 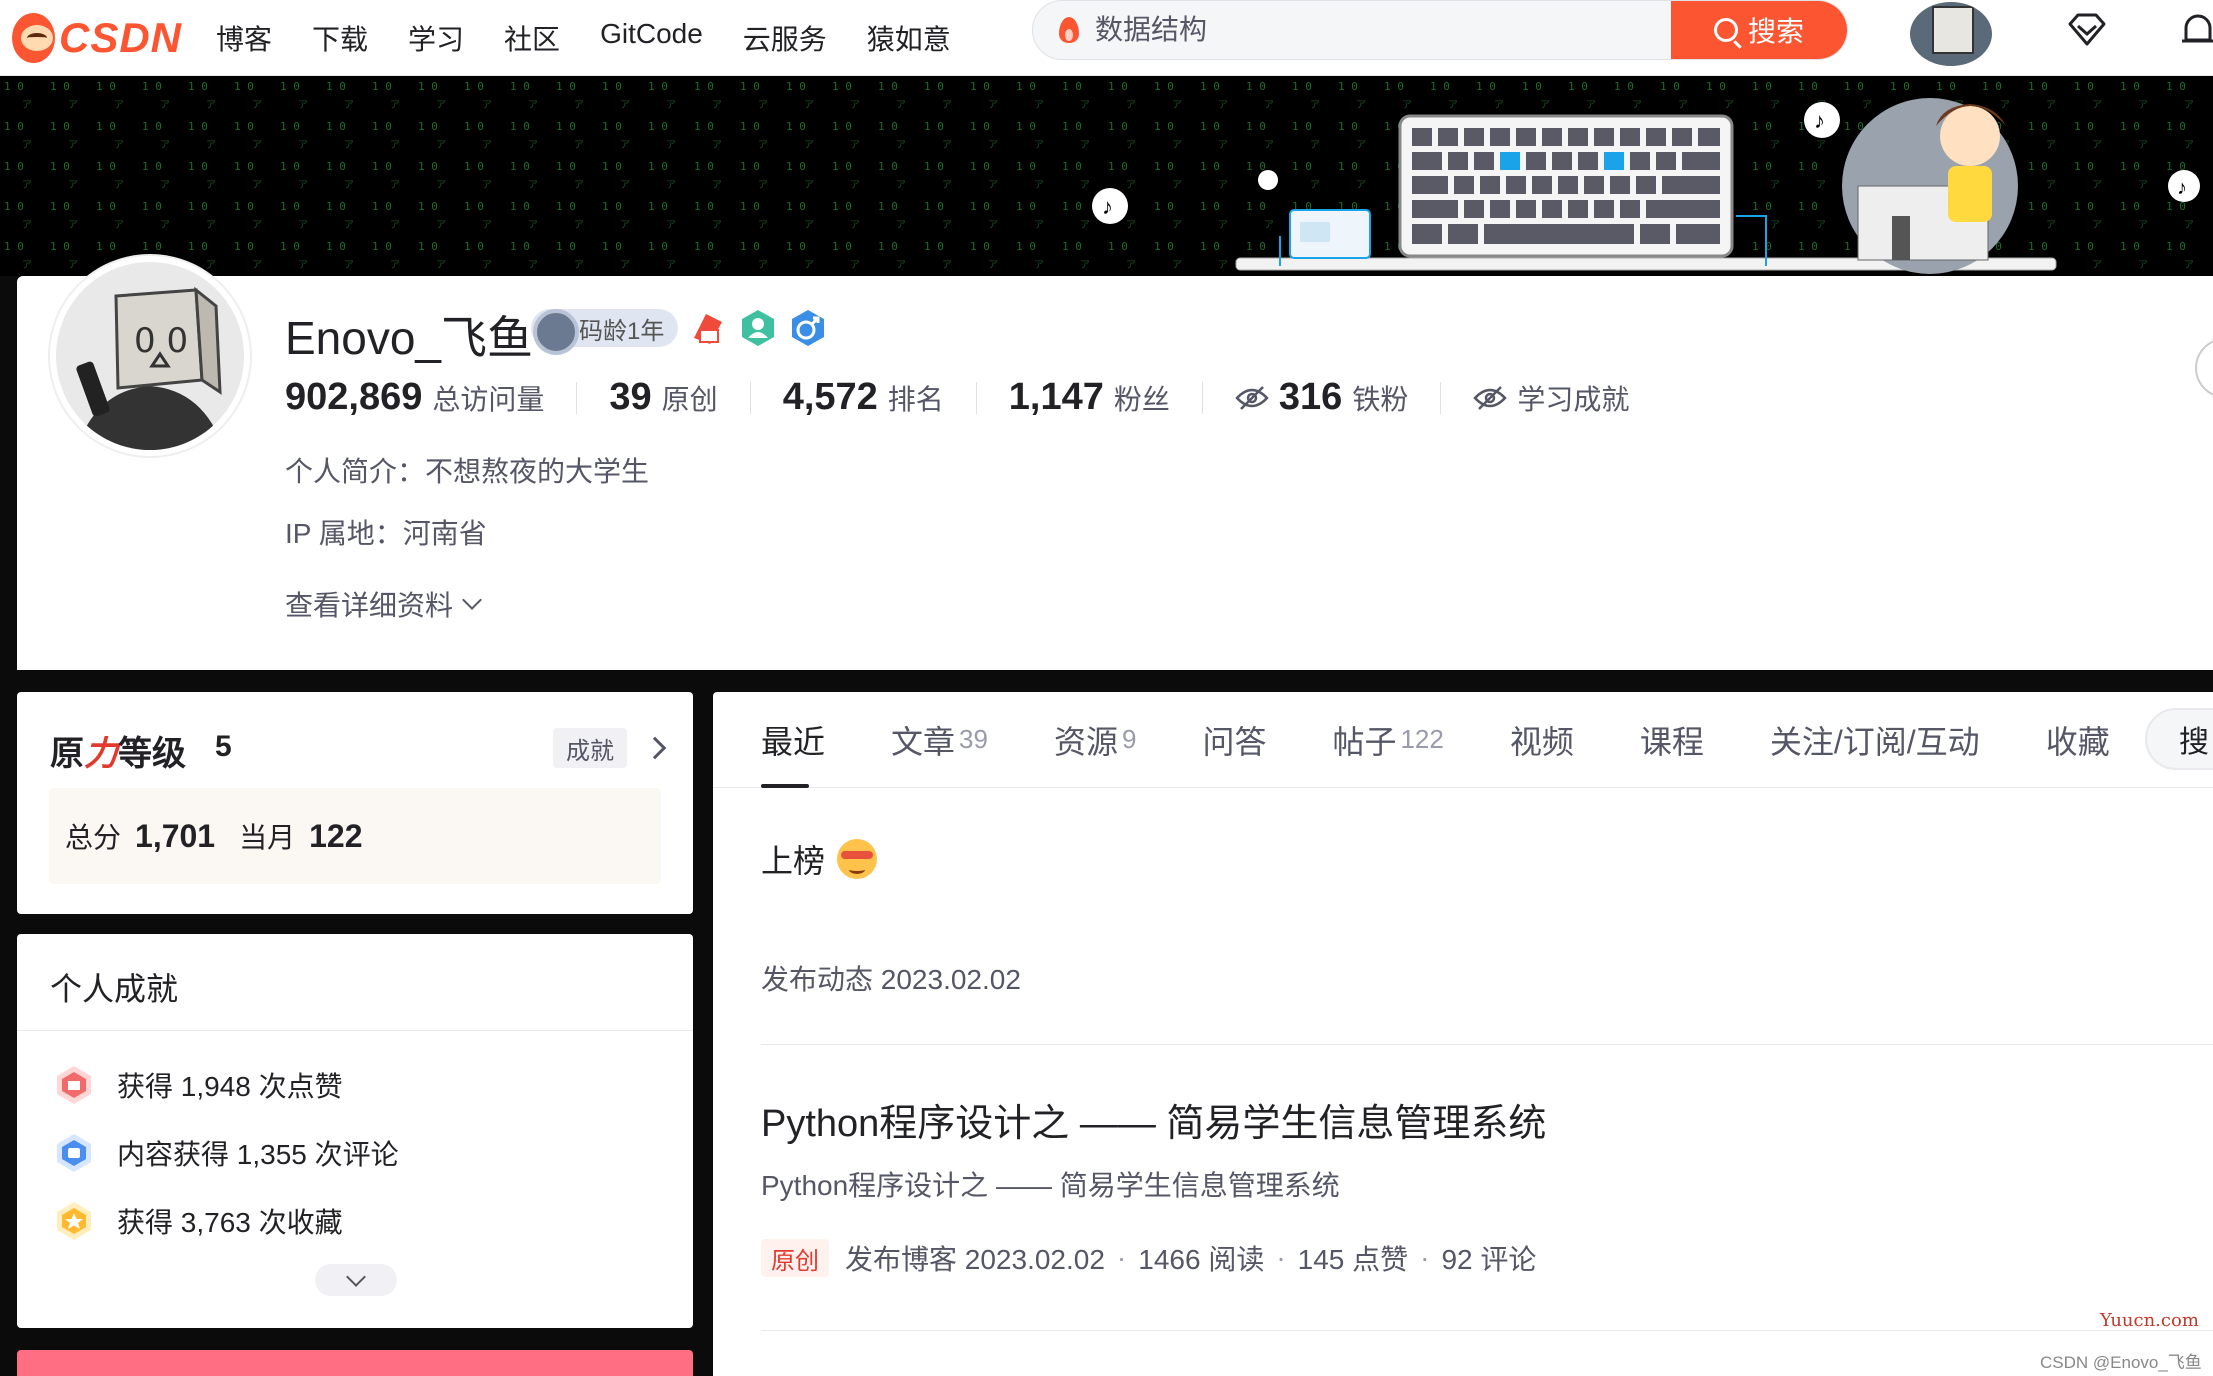 I want to click on tab-articles: 文章 39, so click(x=939, y=740).